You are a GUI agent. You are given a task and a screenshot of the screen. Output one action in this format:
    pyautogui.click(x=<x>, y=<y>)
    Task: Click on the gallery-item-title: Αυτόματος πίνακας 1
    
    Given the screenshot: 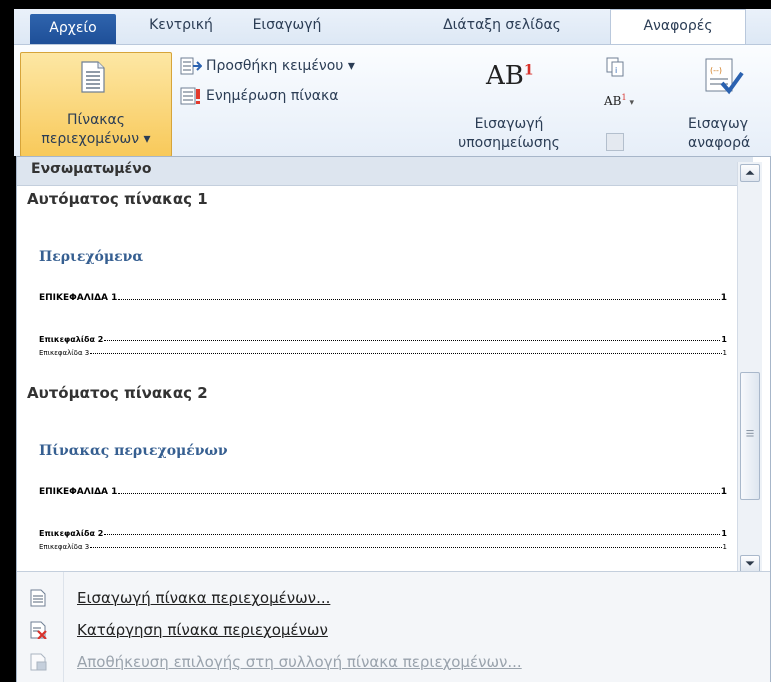 What is the action you would take?
    pyautogui.click(x=117, y=199)
    